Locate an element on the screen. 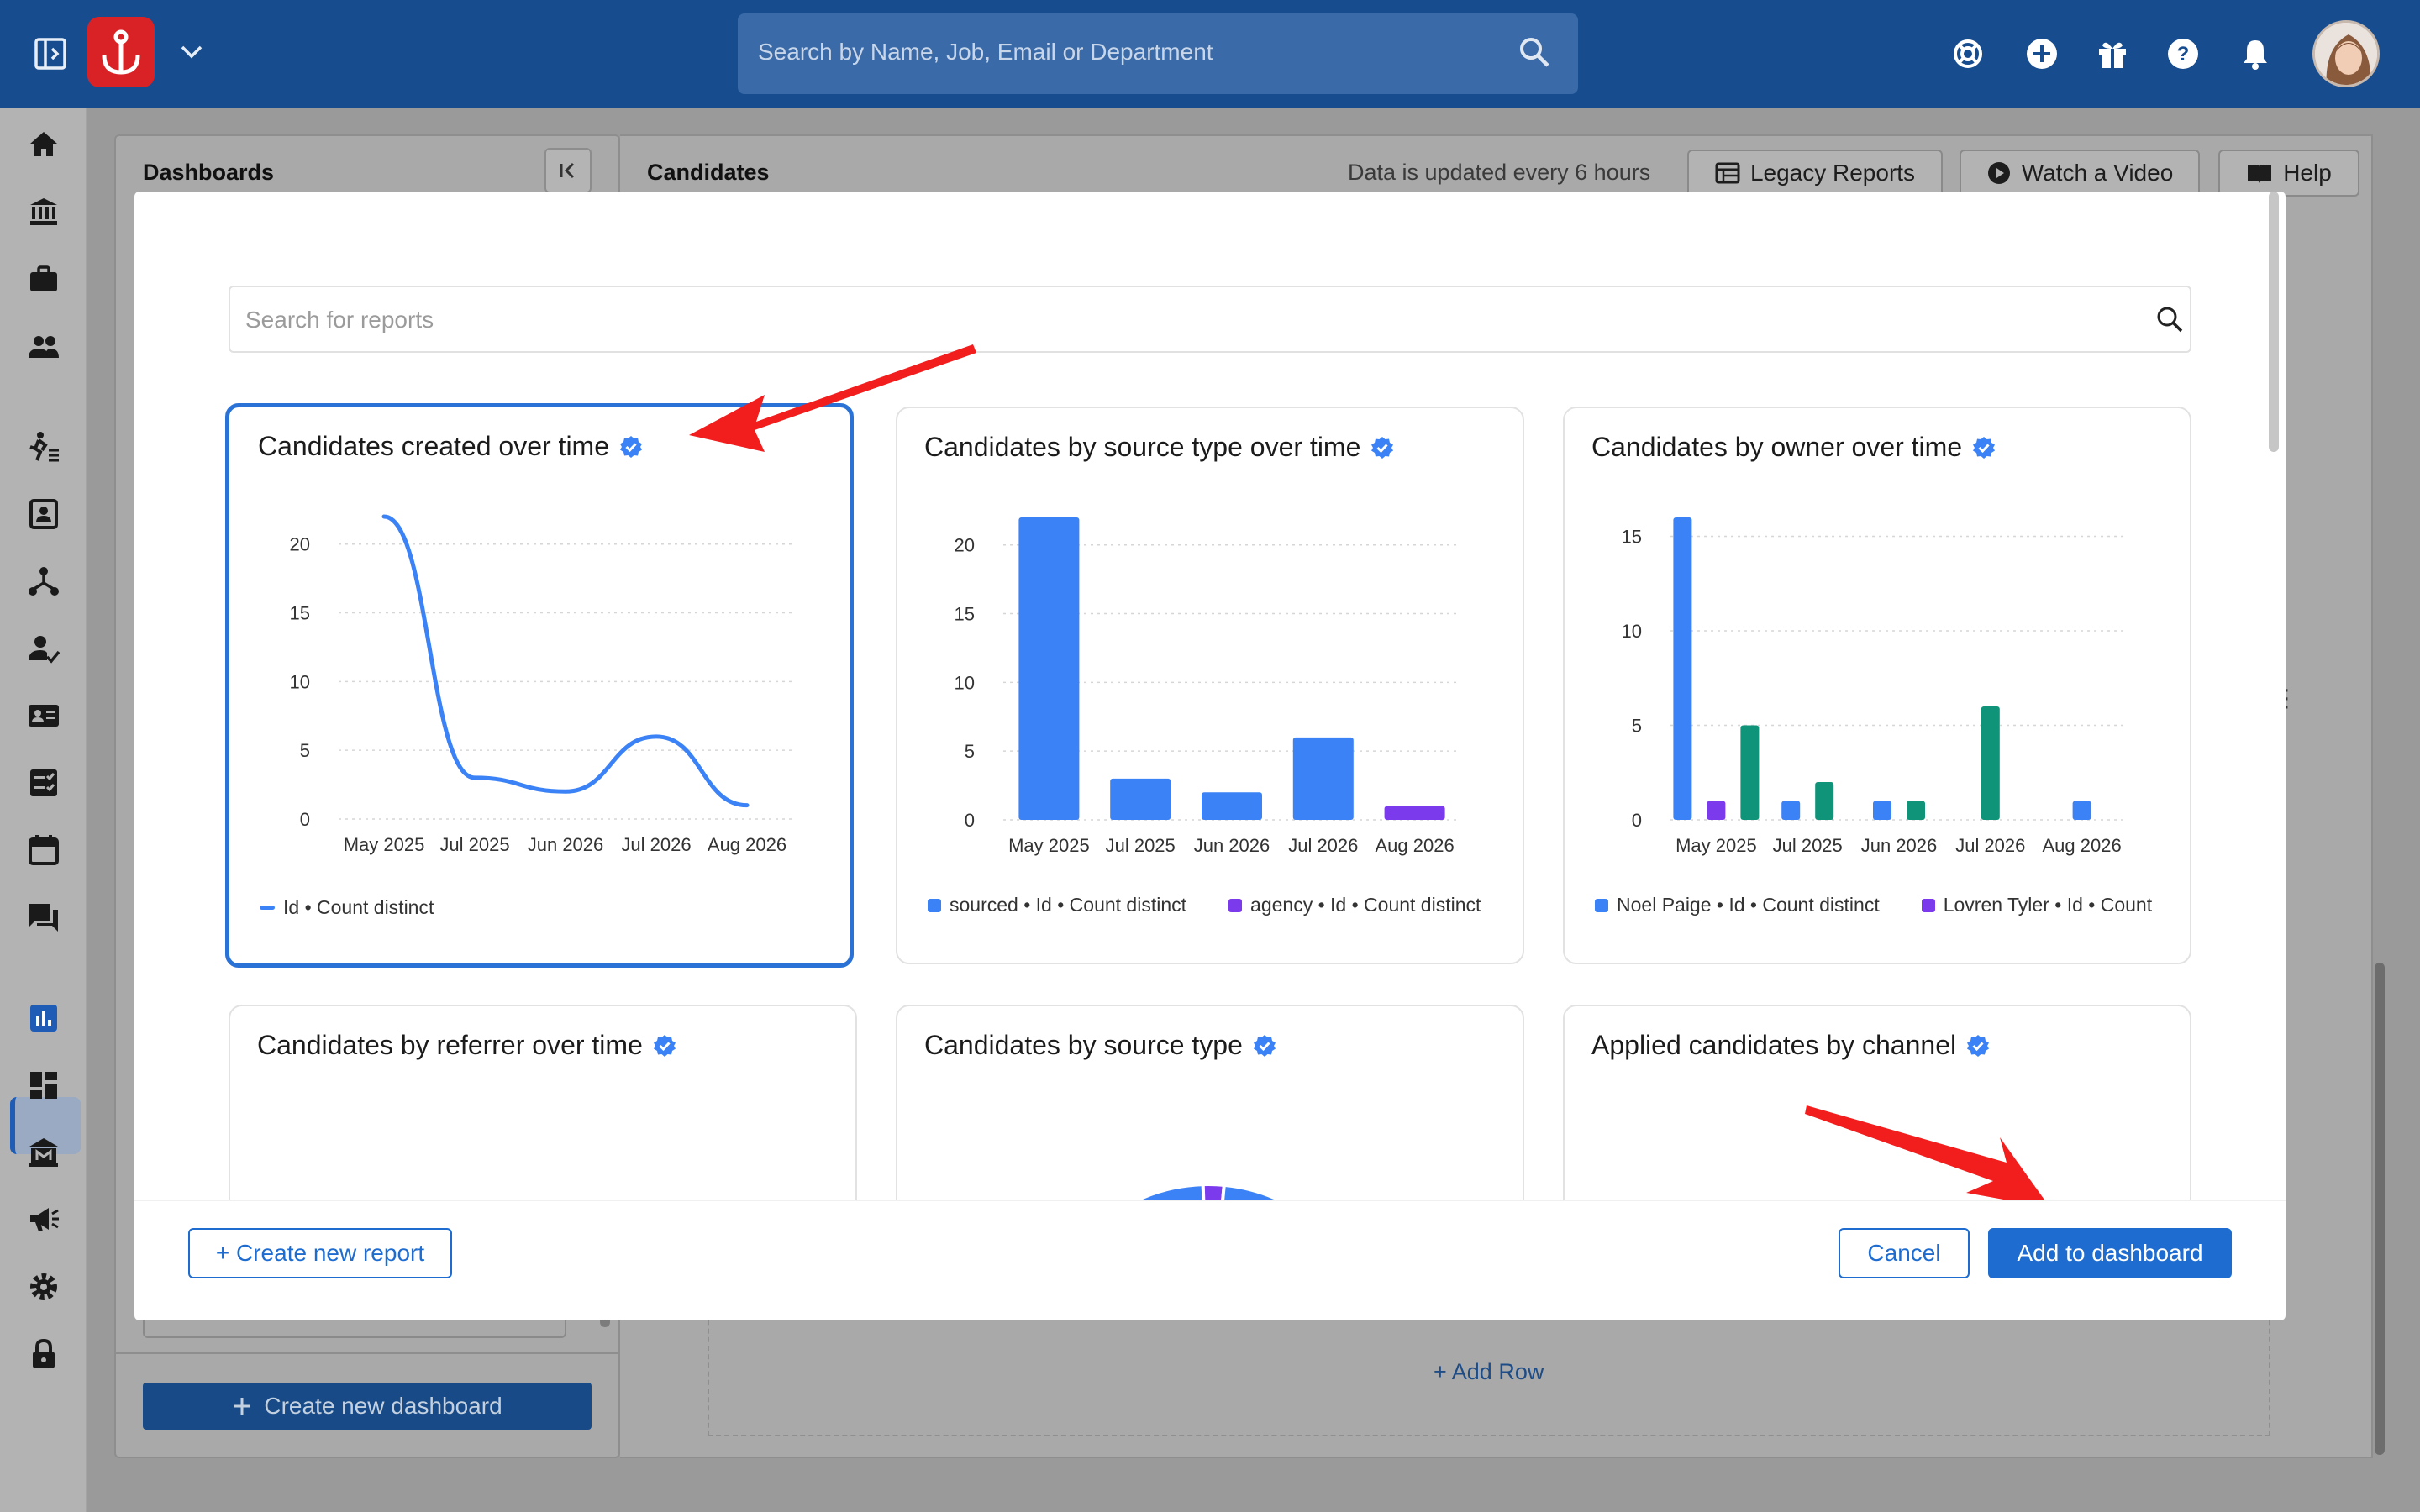  watch-video-label: Watch a Video is located at coordinates (2097, 173).